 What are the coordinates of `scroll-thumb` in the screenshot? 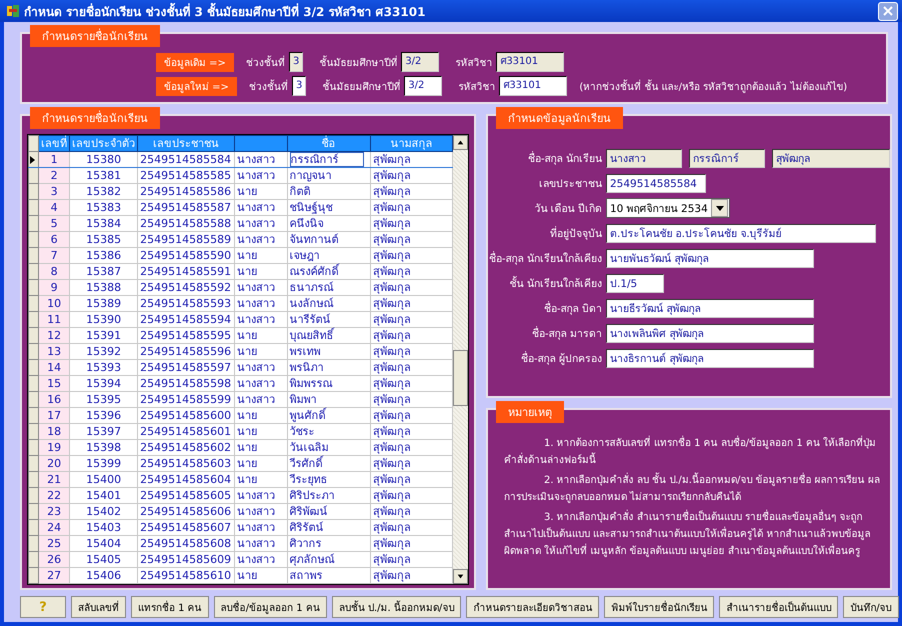 It's located at (460, 378).